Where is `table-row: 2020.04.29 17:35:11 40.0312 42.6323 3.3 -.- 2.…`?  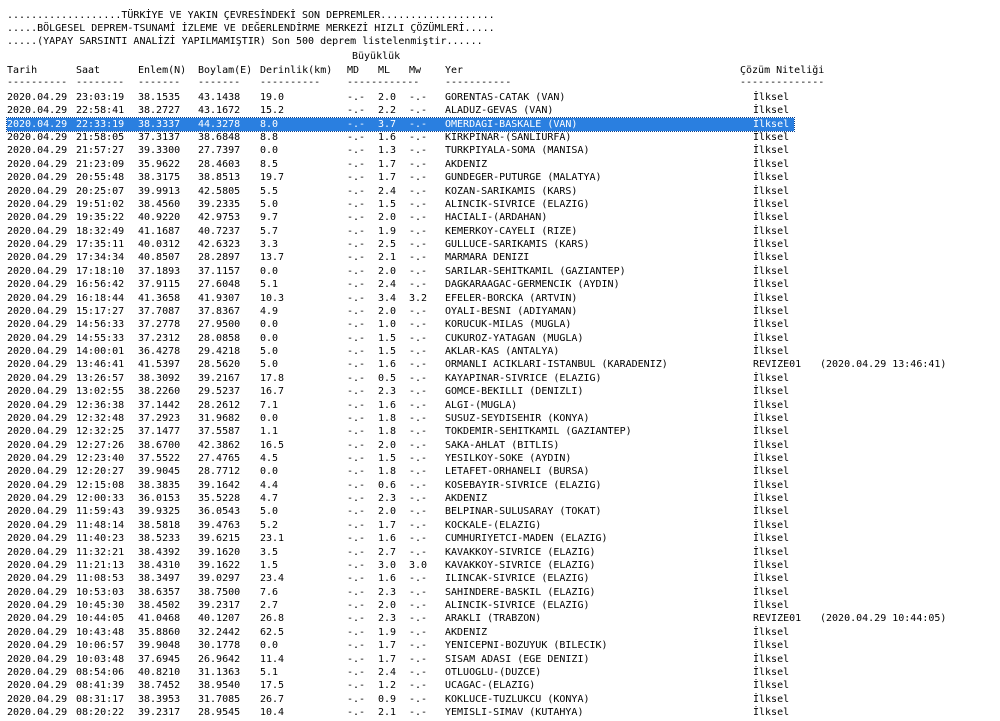 table-row: 2020.04.29 17:35:11 40.0312 42.6323 3.3 -.- 2.… is located at coordinates (400, 244).